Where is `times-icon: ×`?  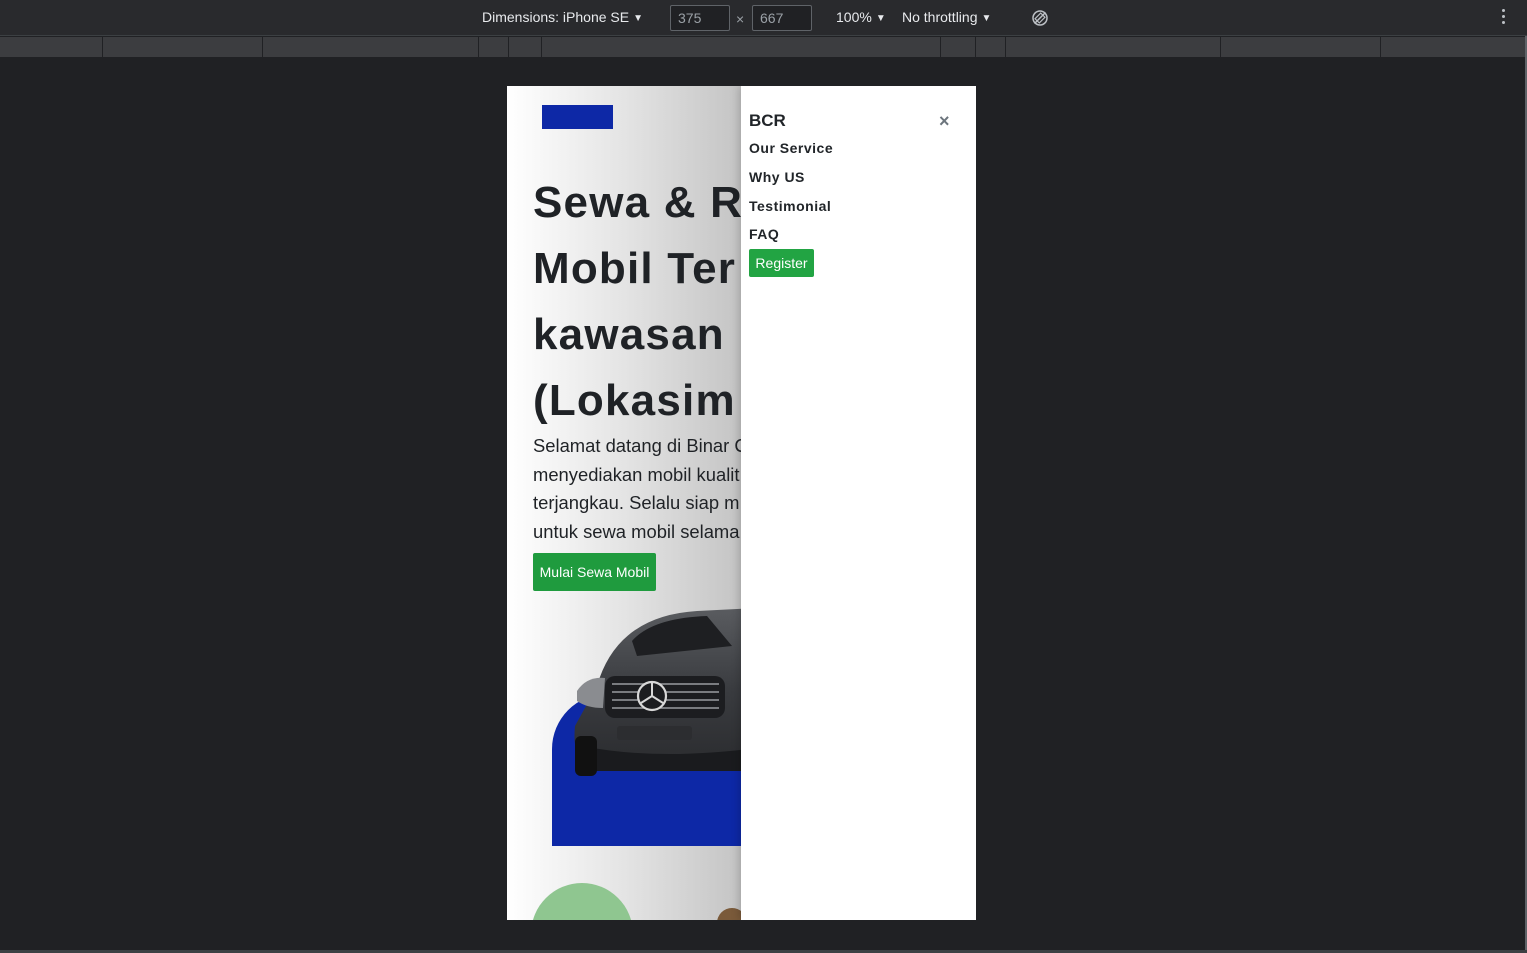
times-icon: × is located at coordinates (740, 19).